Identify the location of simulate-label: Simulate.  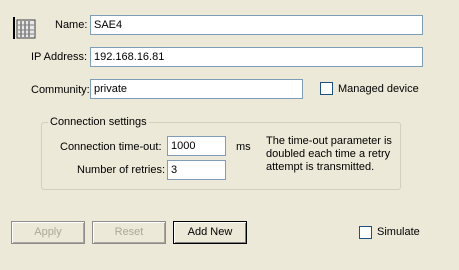
(398, 232).